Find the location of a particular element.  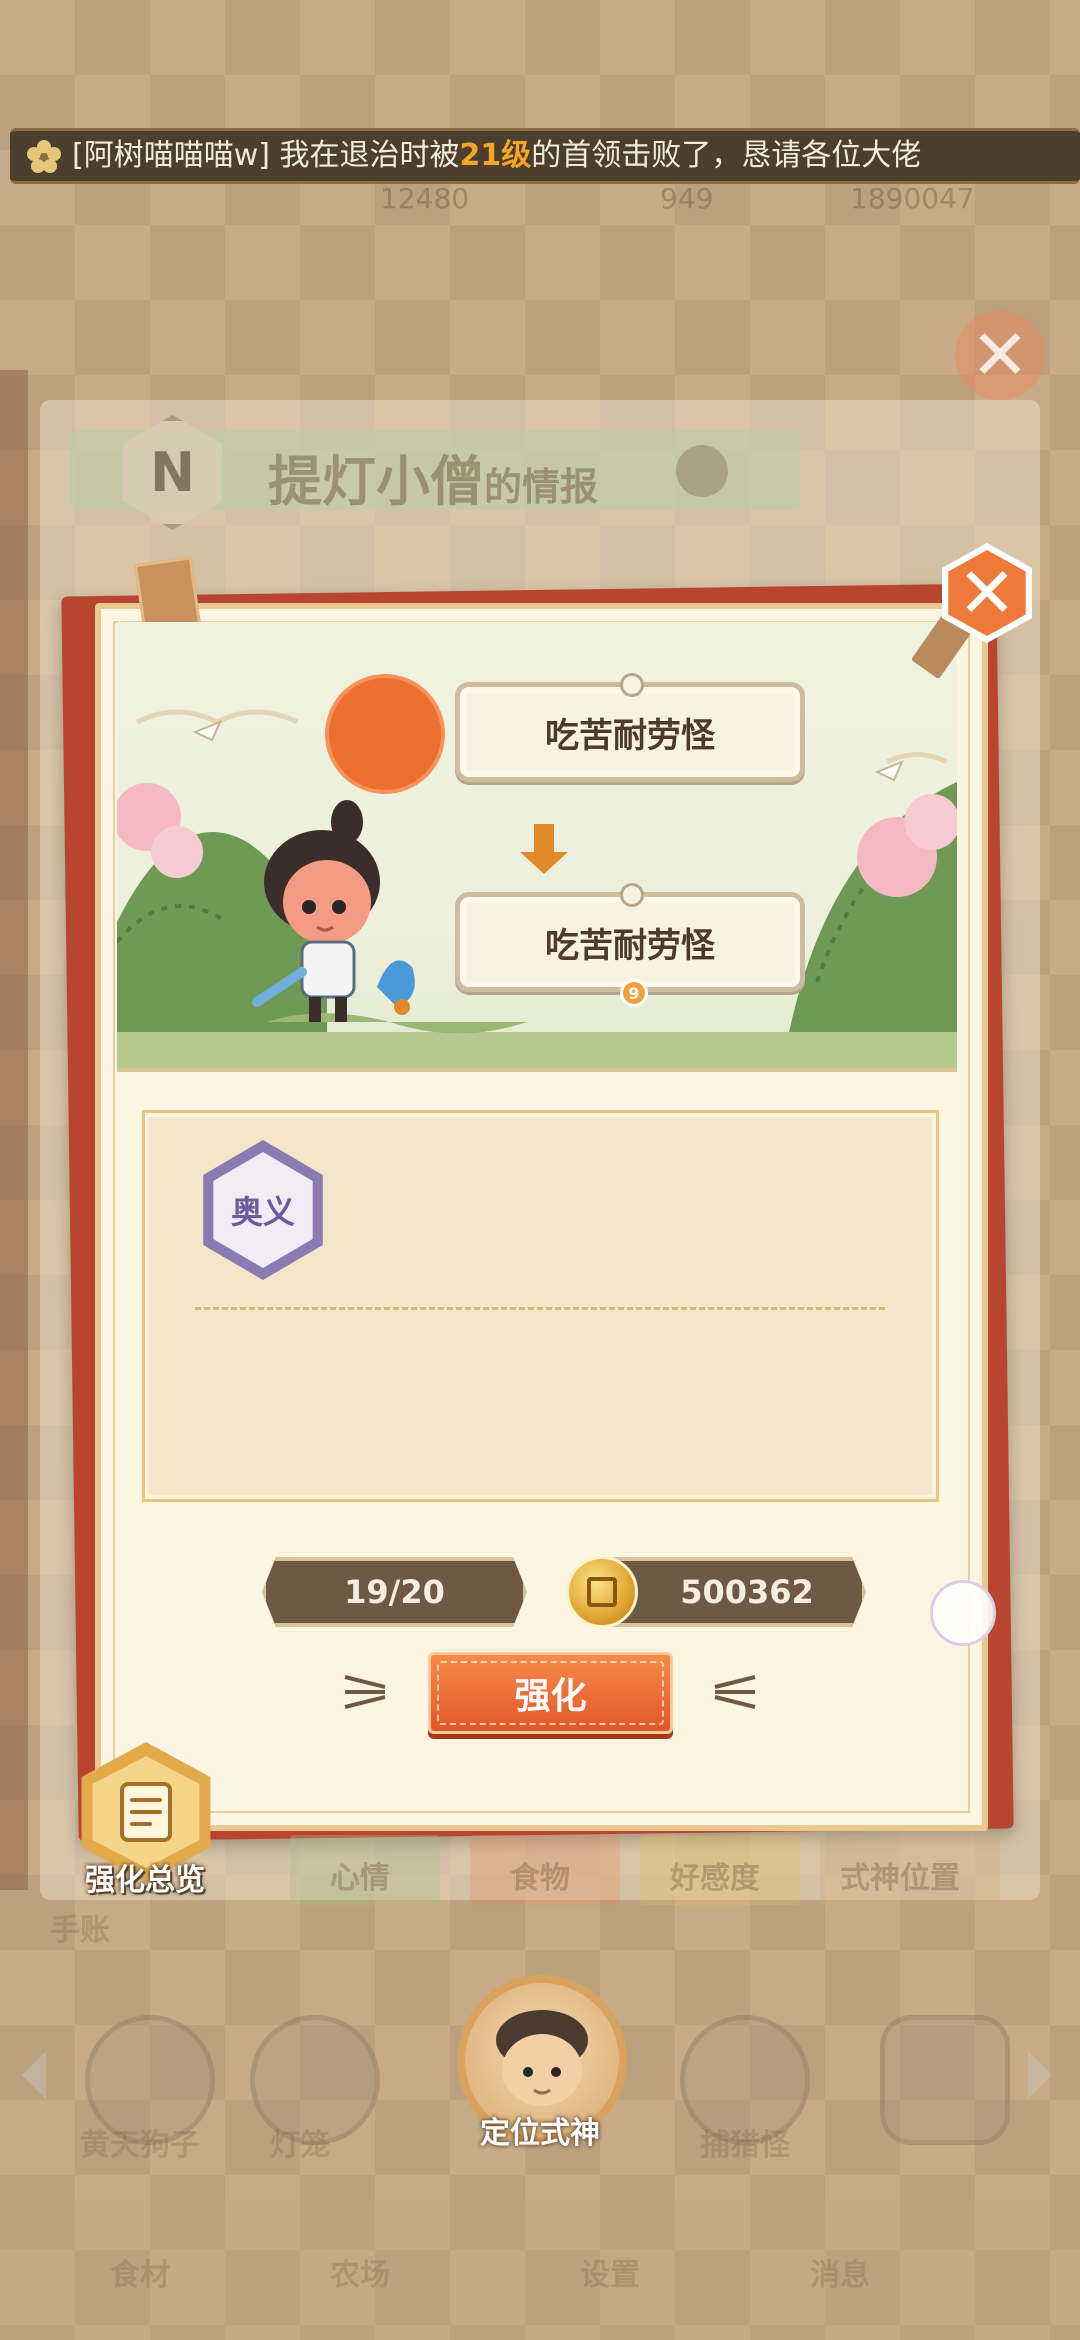

bottom-name-2: 灯笼 is located at coordinates (300, 2145).